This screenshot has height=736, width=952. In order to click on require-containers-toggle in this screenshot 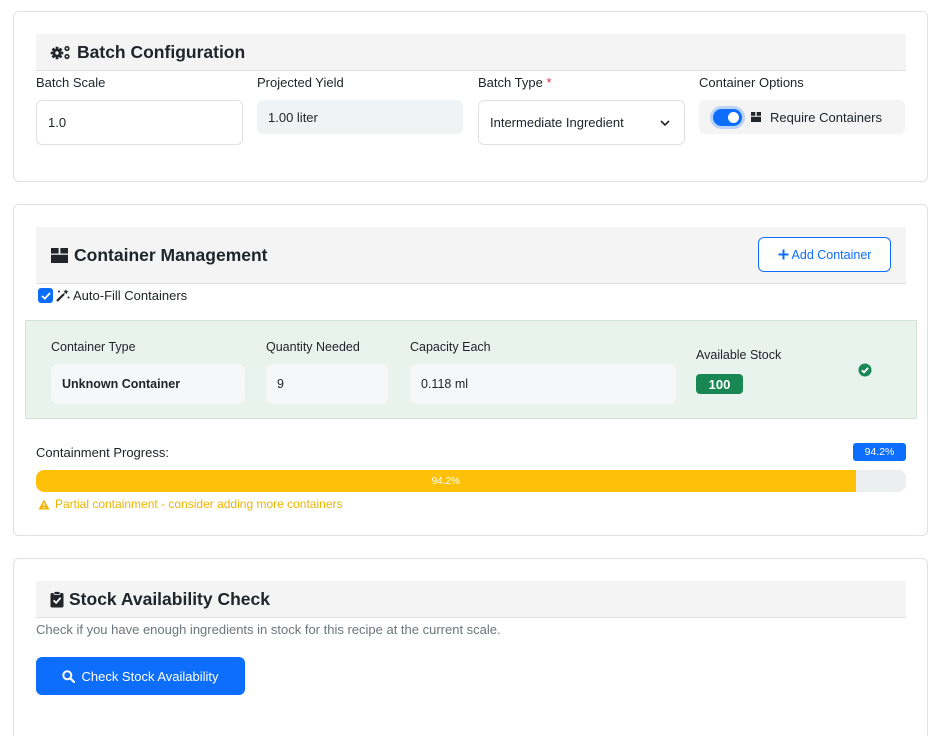, I will do `click(727, 117)`.